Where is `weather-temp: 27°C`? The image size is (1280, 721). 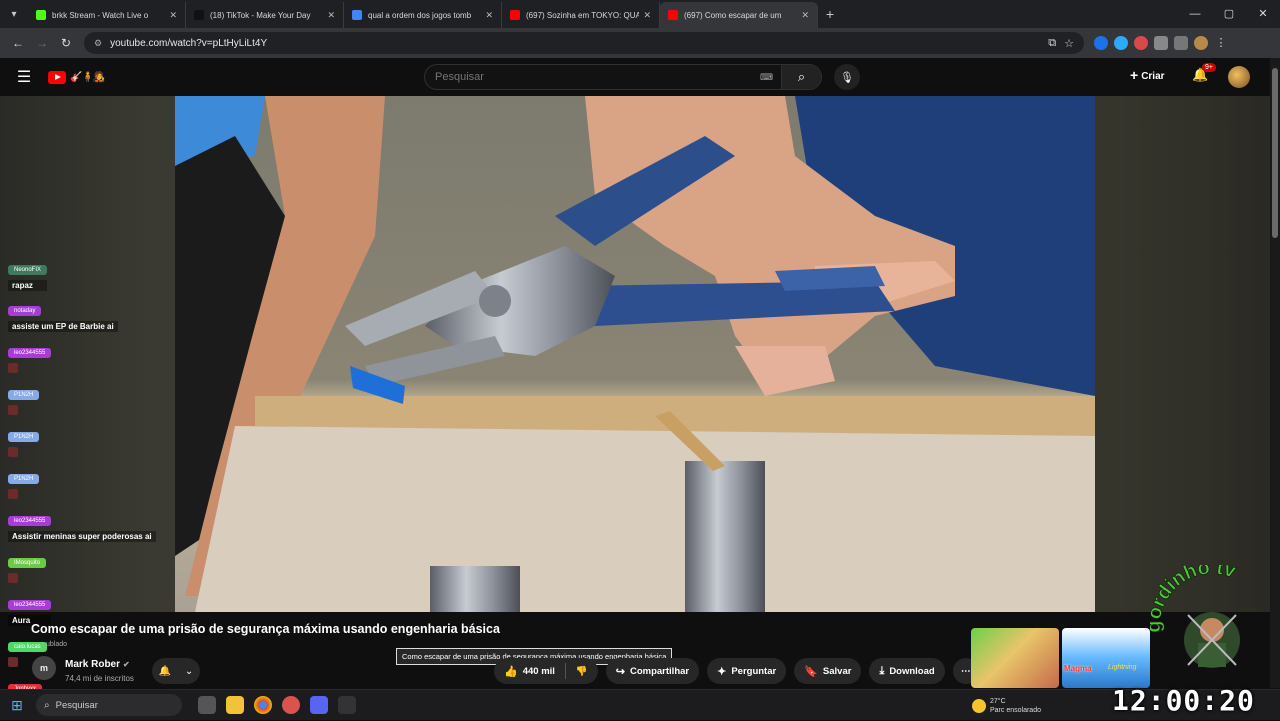 weather-temp: 27°C is located at coordinates (998, 701).